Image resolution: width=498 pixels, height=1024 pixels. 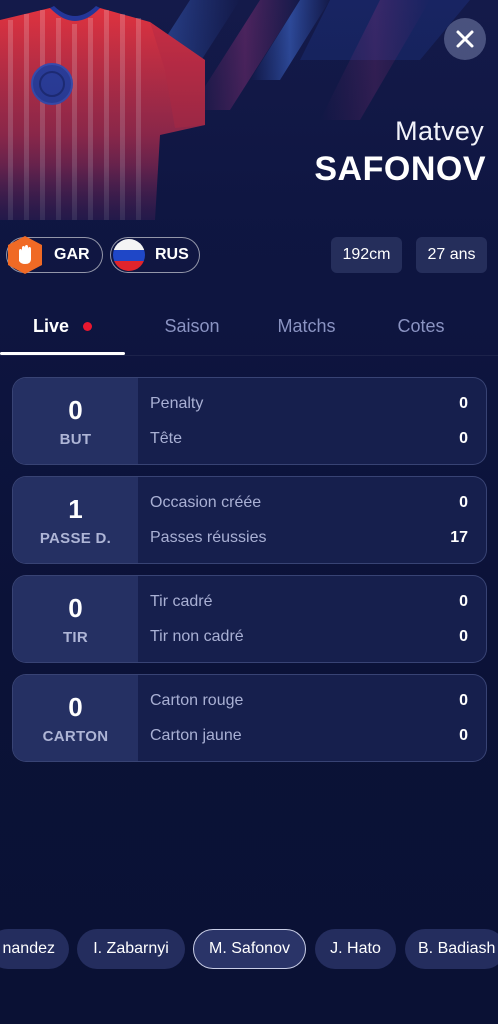 I want to click on tab-matchs-label: Matchs, so click(x=306, y=325).